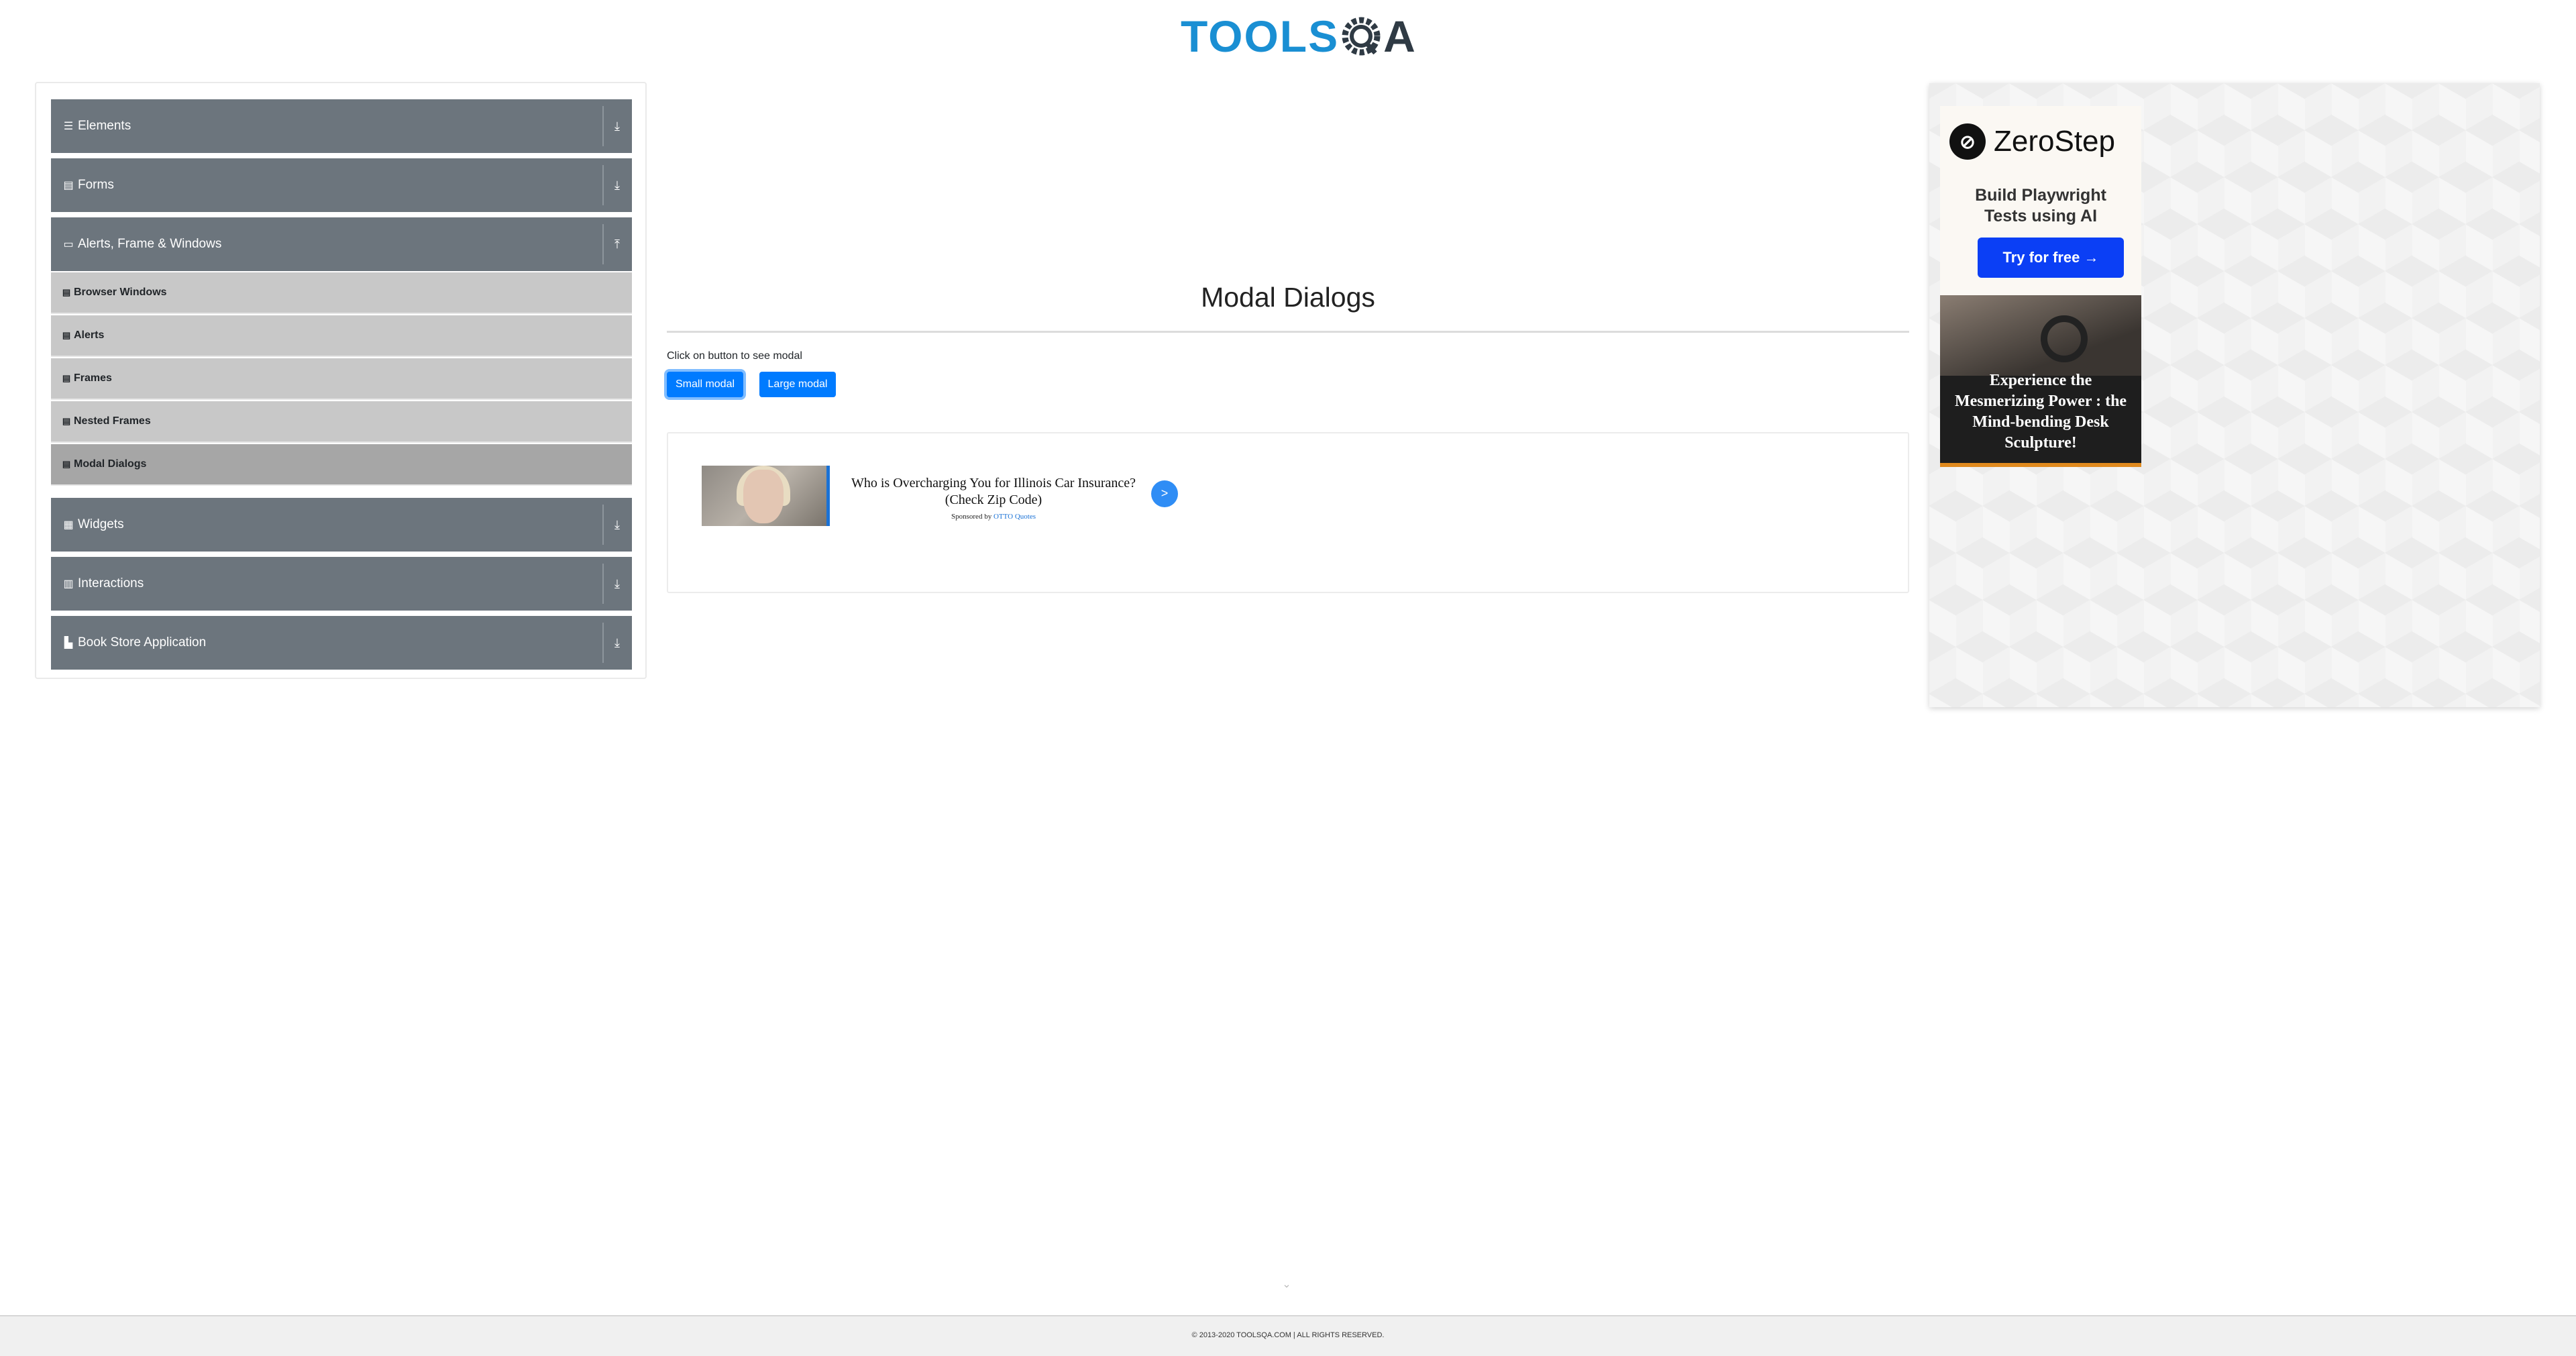 The height and width of the screenshot is (1356, 2576). What do you see at coordinates (2041, 216) in the screenshot?
I see `zerostep-tagline-line2: Tests using AI` at bounding box center [2041, 216].